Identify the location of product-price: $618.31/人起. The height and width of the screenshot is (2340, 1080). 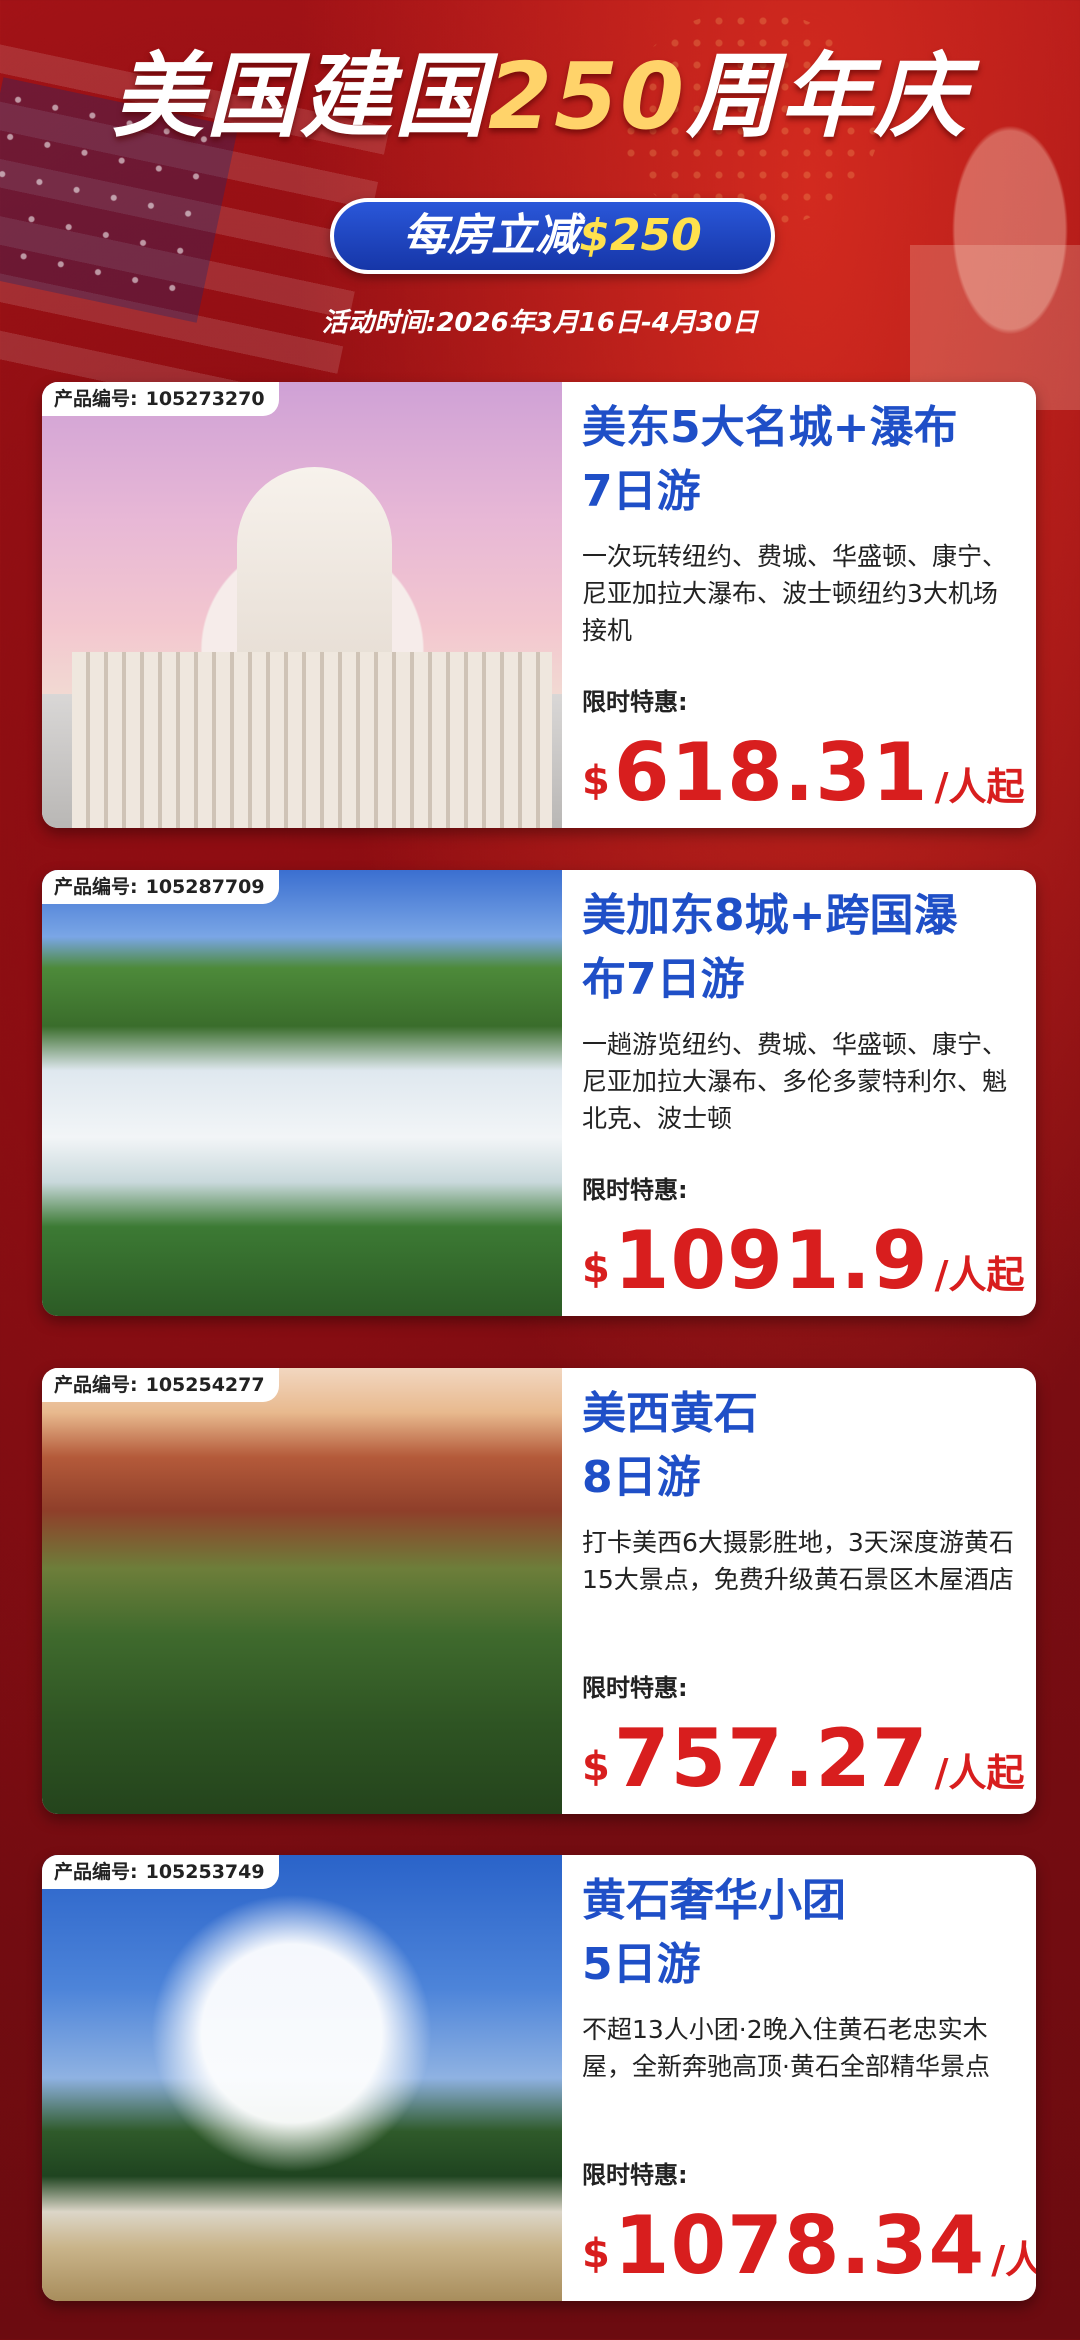
(803, 772).